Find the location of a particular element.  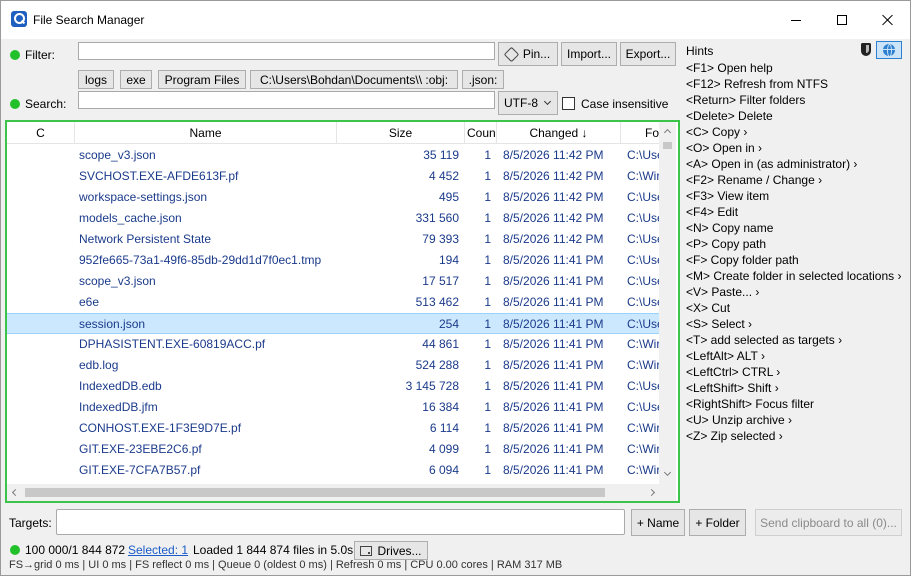

column-header-changed-label: Changed is located at coordinates (554, 133).